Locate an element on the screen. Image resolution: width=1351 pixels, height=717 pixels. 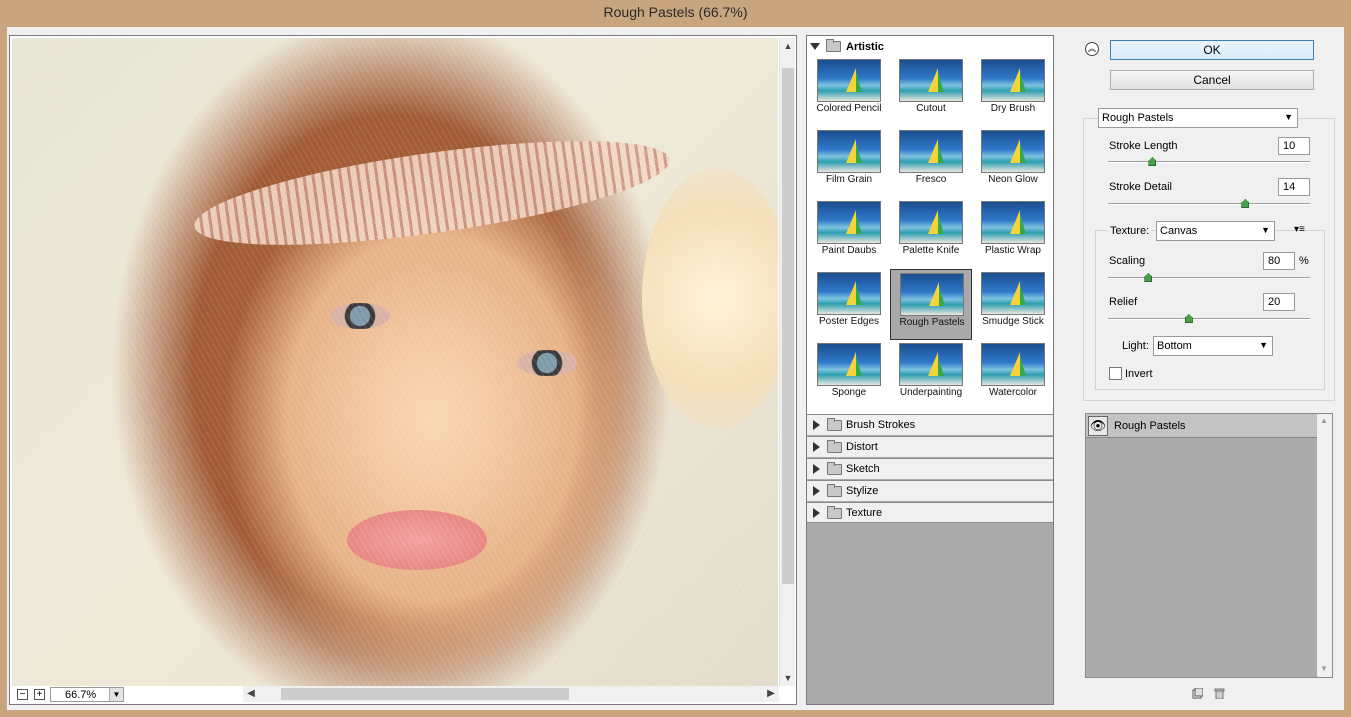
trash-icon is located at coordinates (1219, 694).